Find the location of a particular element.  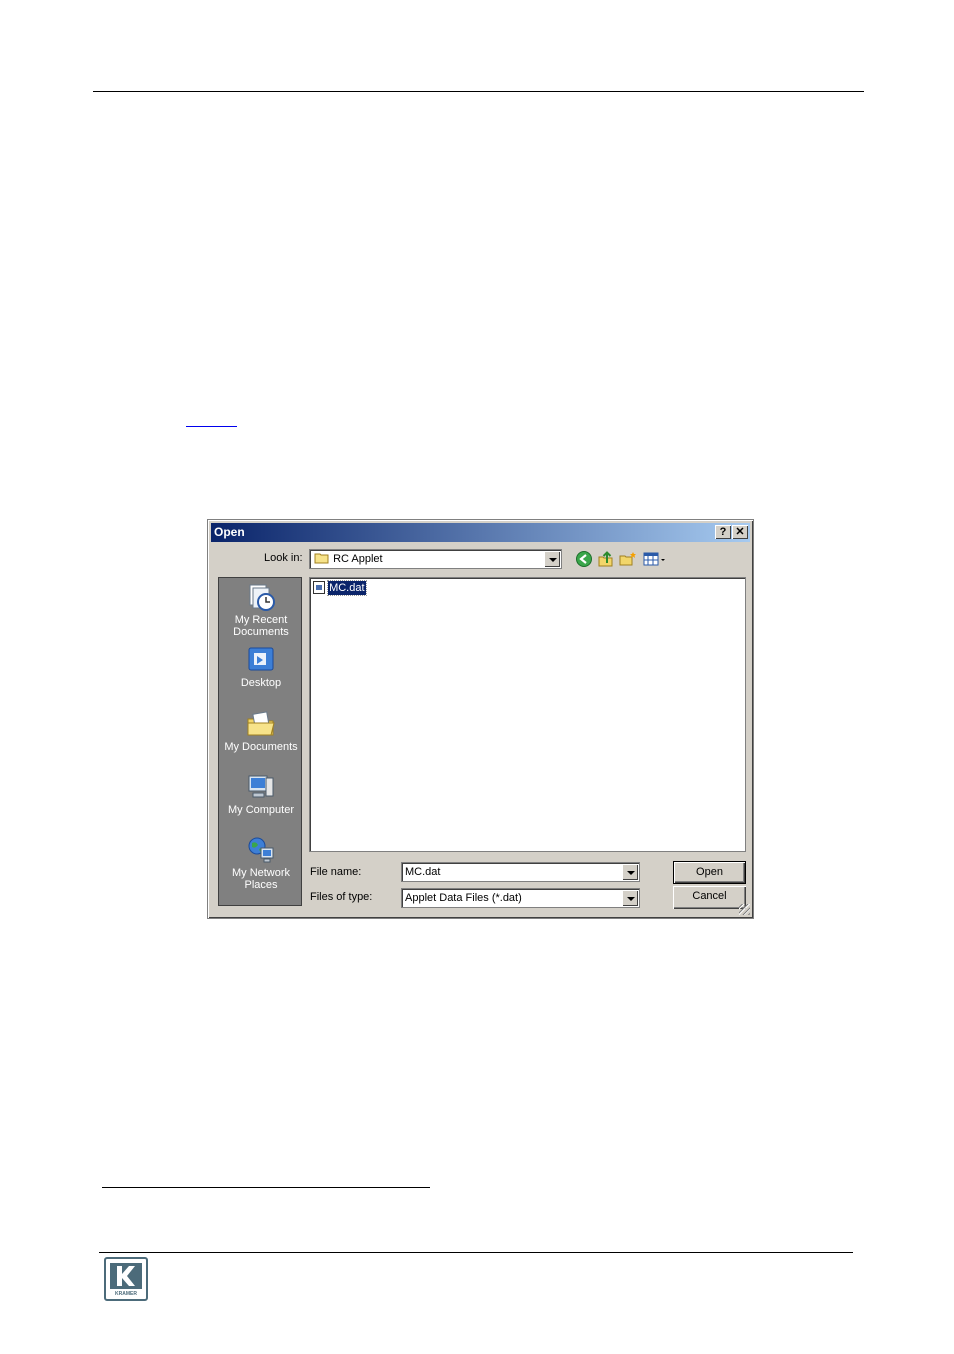

open-button: Open is located at coordinates (709, 872).